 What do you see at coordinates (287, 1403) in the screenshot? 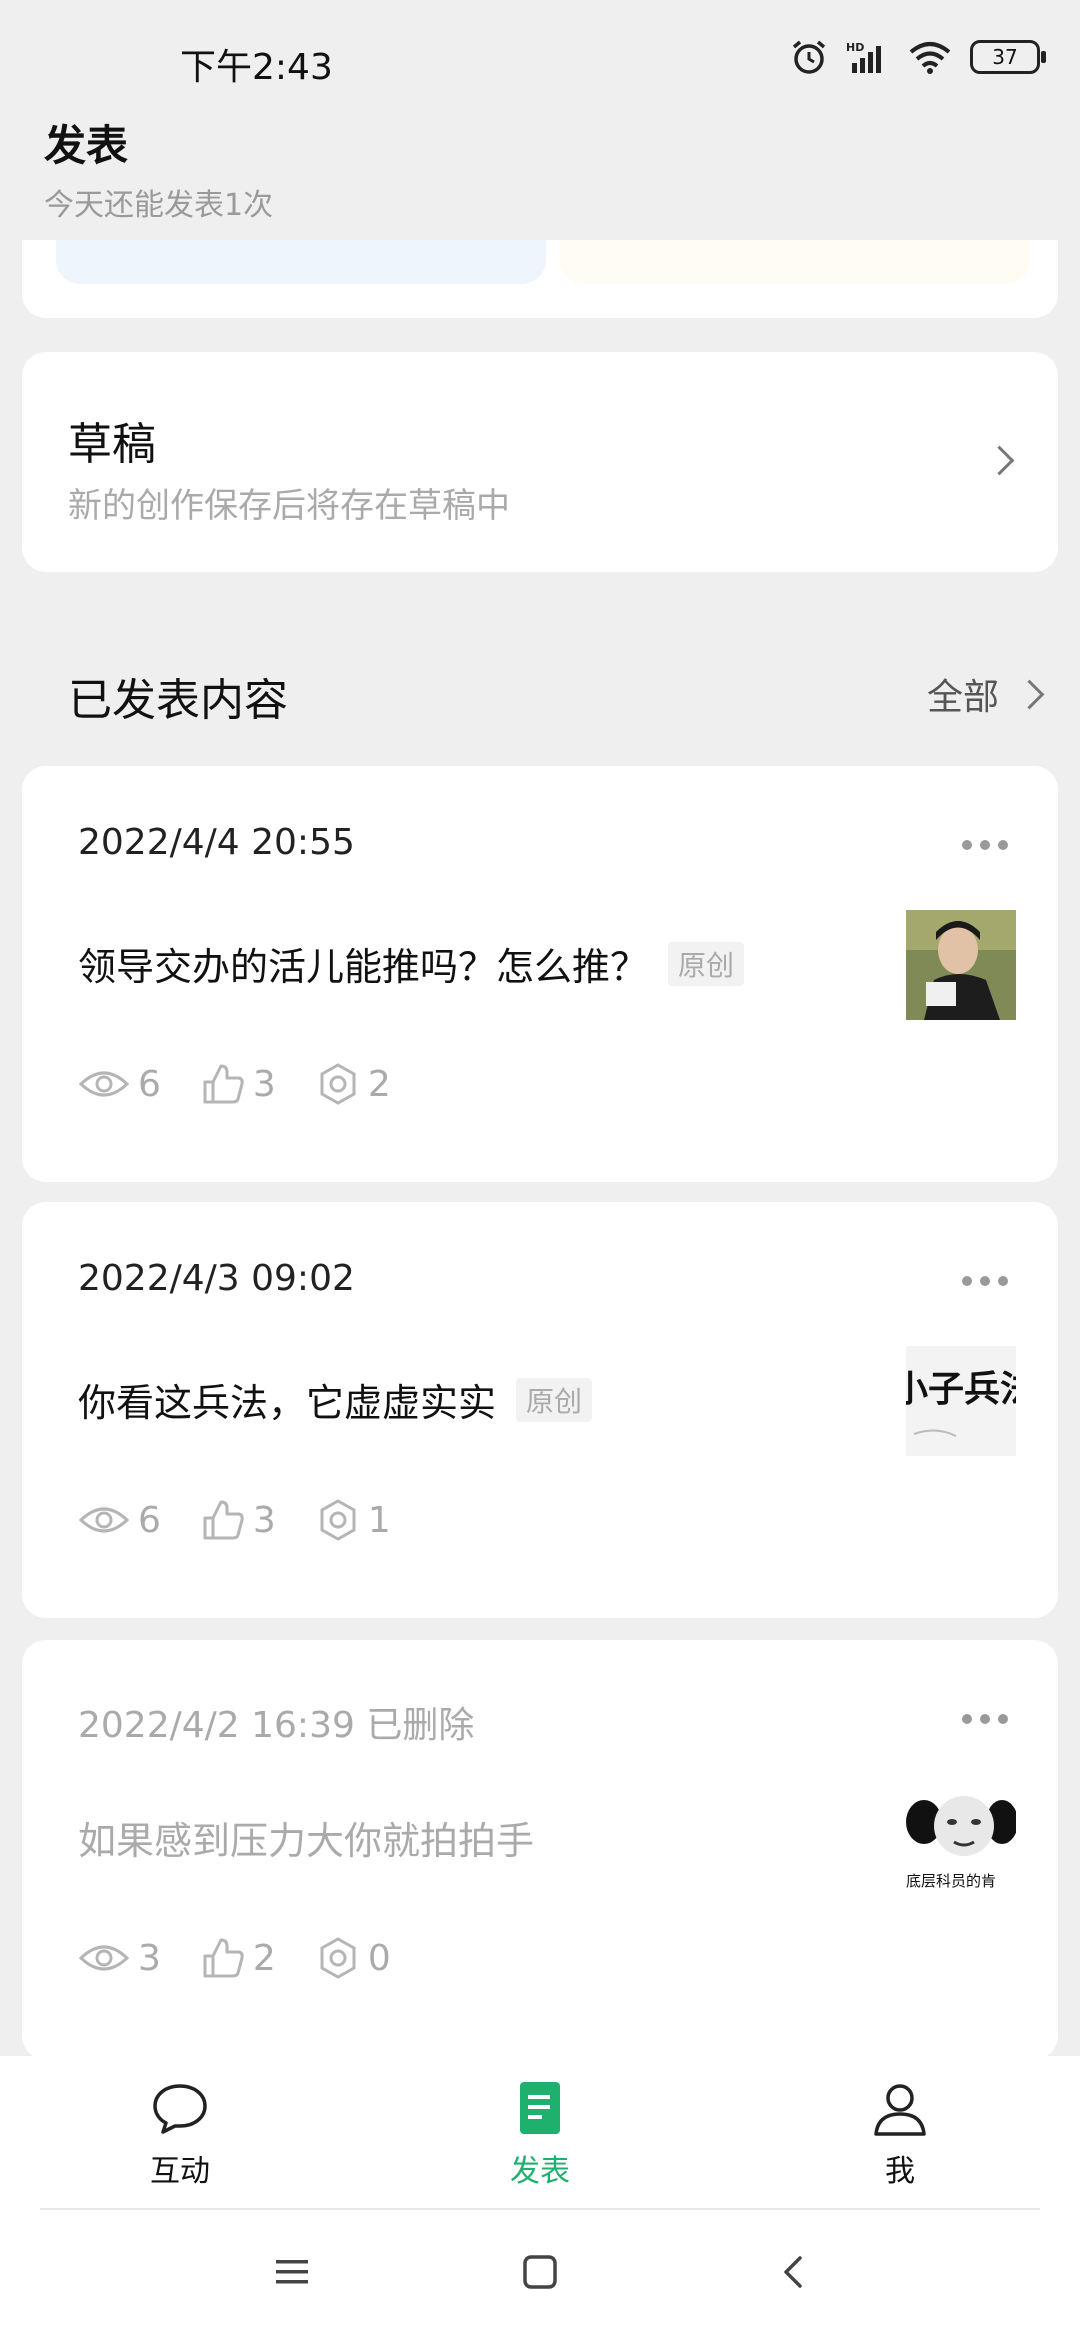
I see `post-title: 你看这兵法，它虚虚实实` at bounding box center [287, 1403].